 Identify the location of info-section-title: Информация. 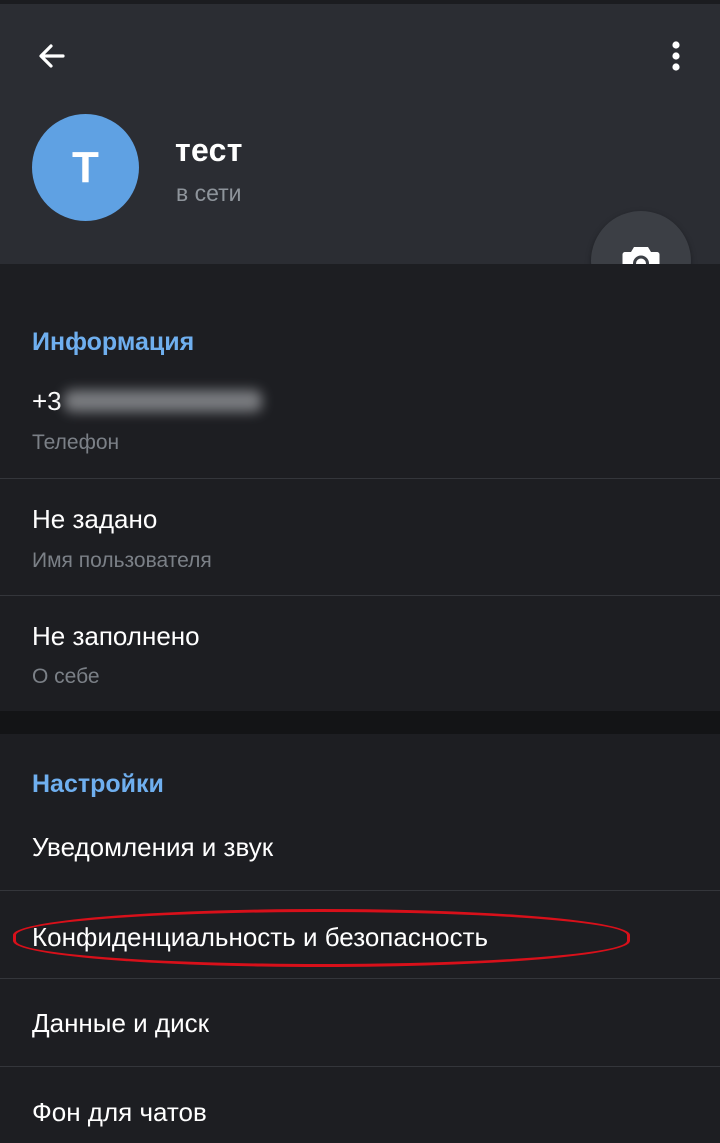
(113, 342).